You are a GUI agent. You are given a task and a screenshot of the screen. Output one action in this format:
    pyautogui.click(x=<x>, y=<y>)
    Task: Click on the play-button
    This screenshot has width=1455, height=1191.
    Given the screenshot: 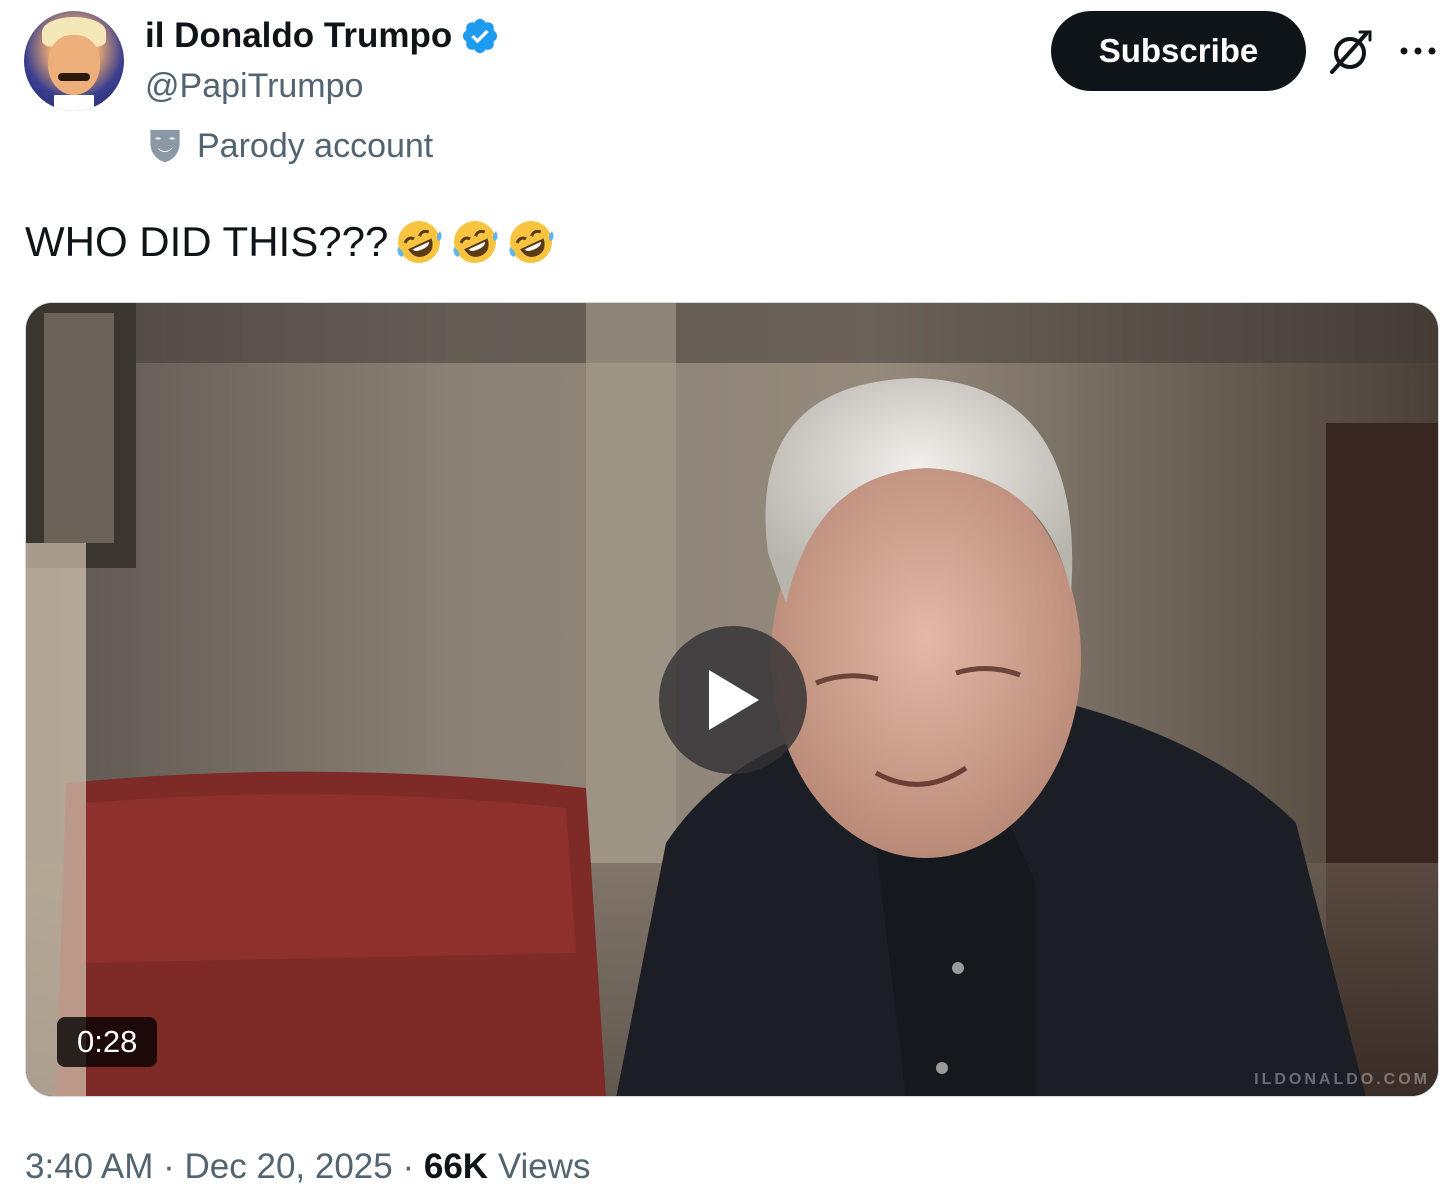 What is the action you would take?
    pyautogui.click(x=733, y=700)
    